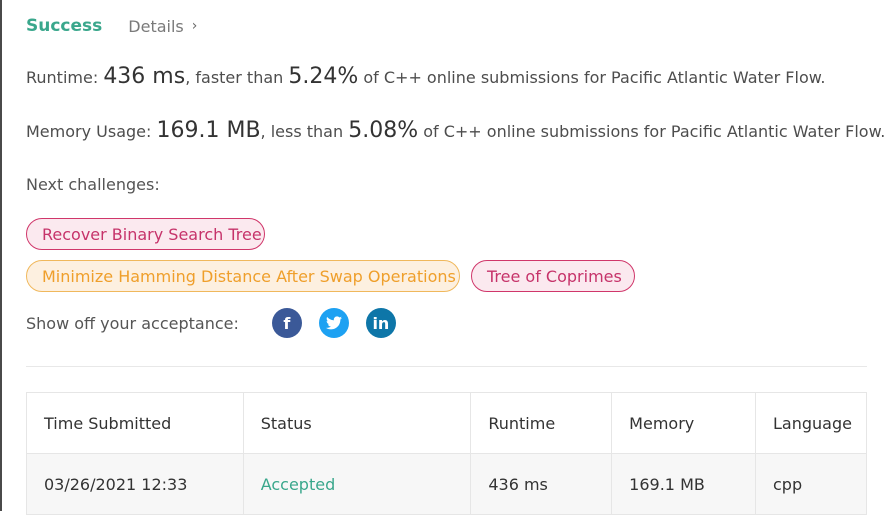  Describe the element at coordinates (446, 366) in the screenshot. I see `section-divider` at that location.